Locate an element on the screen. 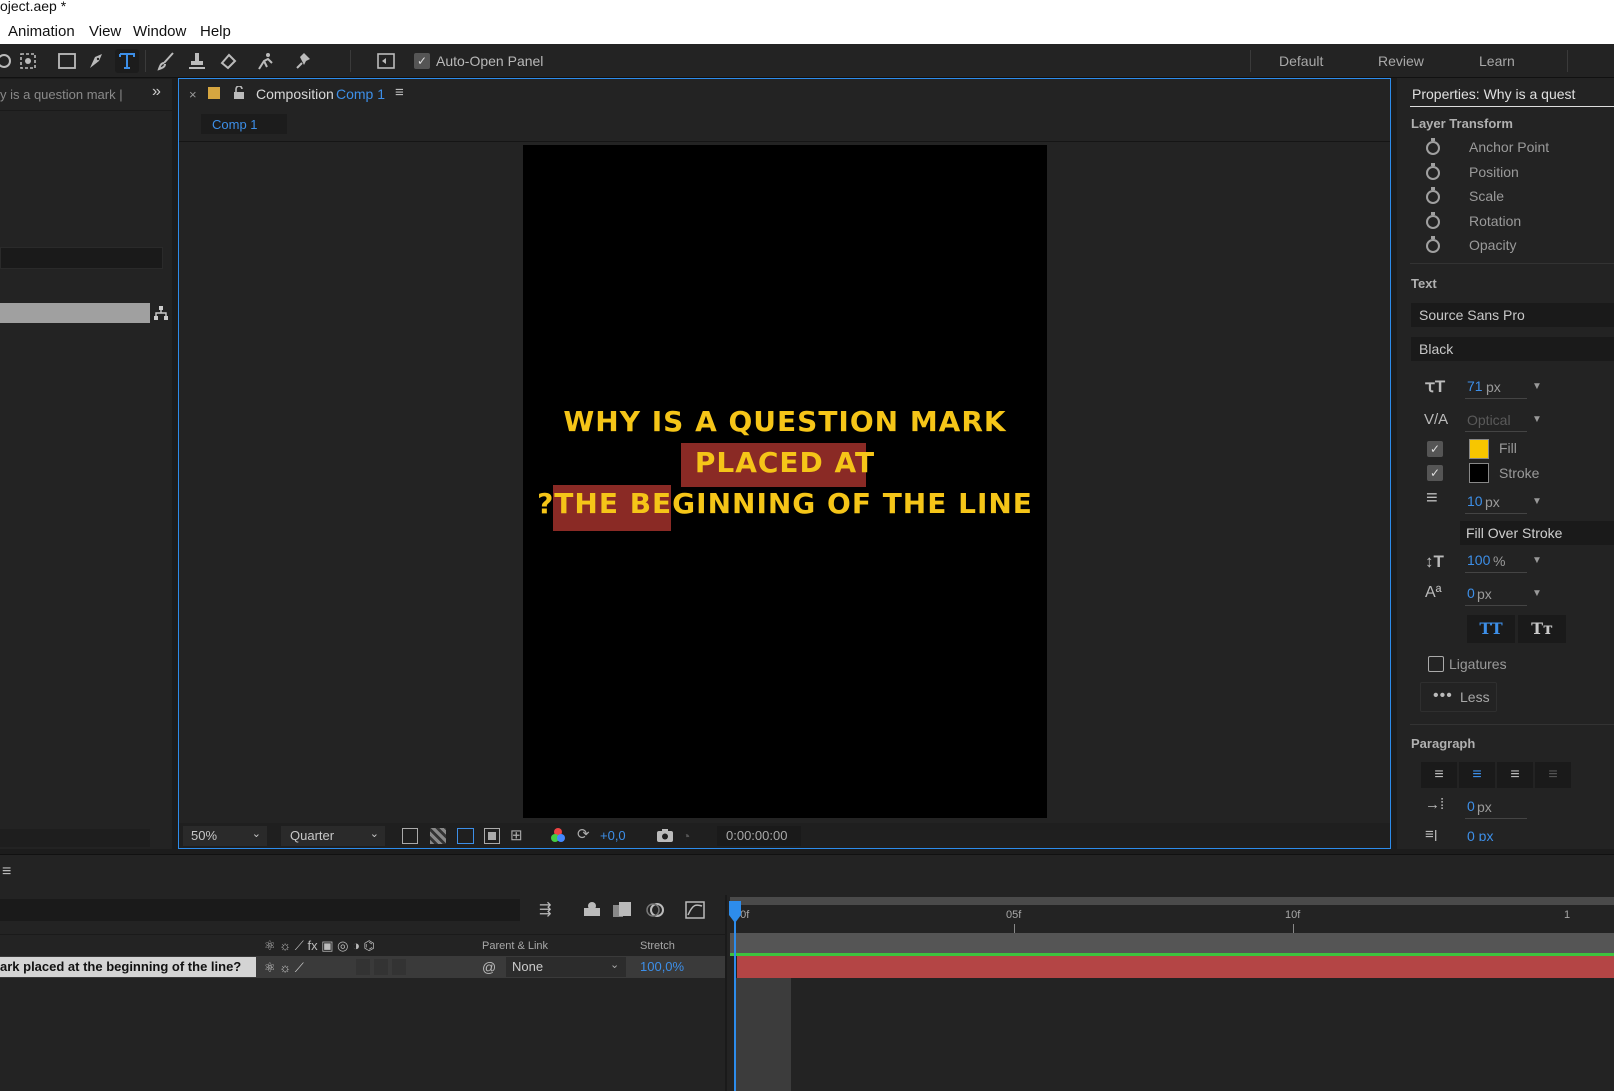 This screenshot has width=1614, height=1091. region-of-interest-icon is located at coordinates (492, 836).